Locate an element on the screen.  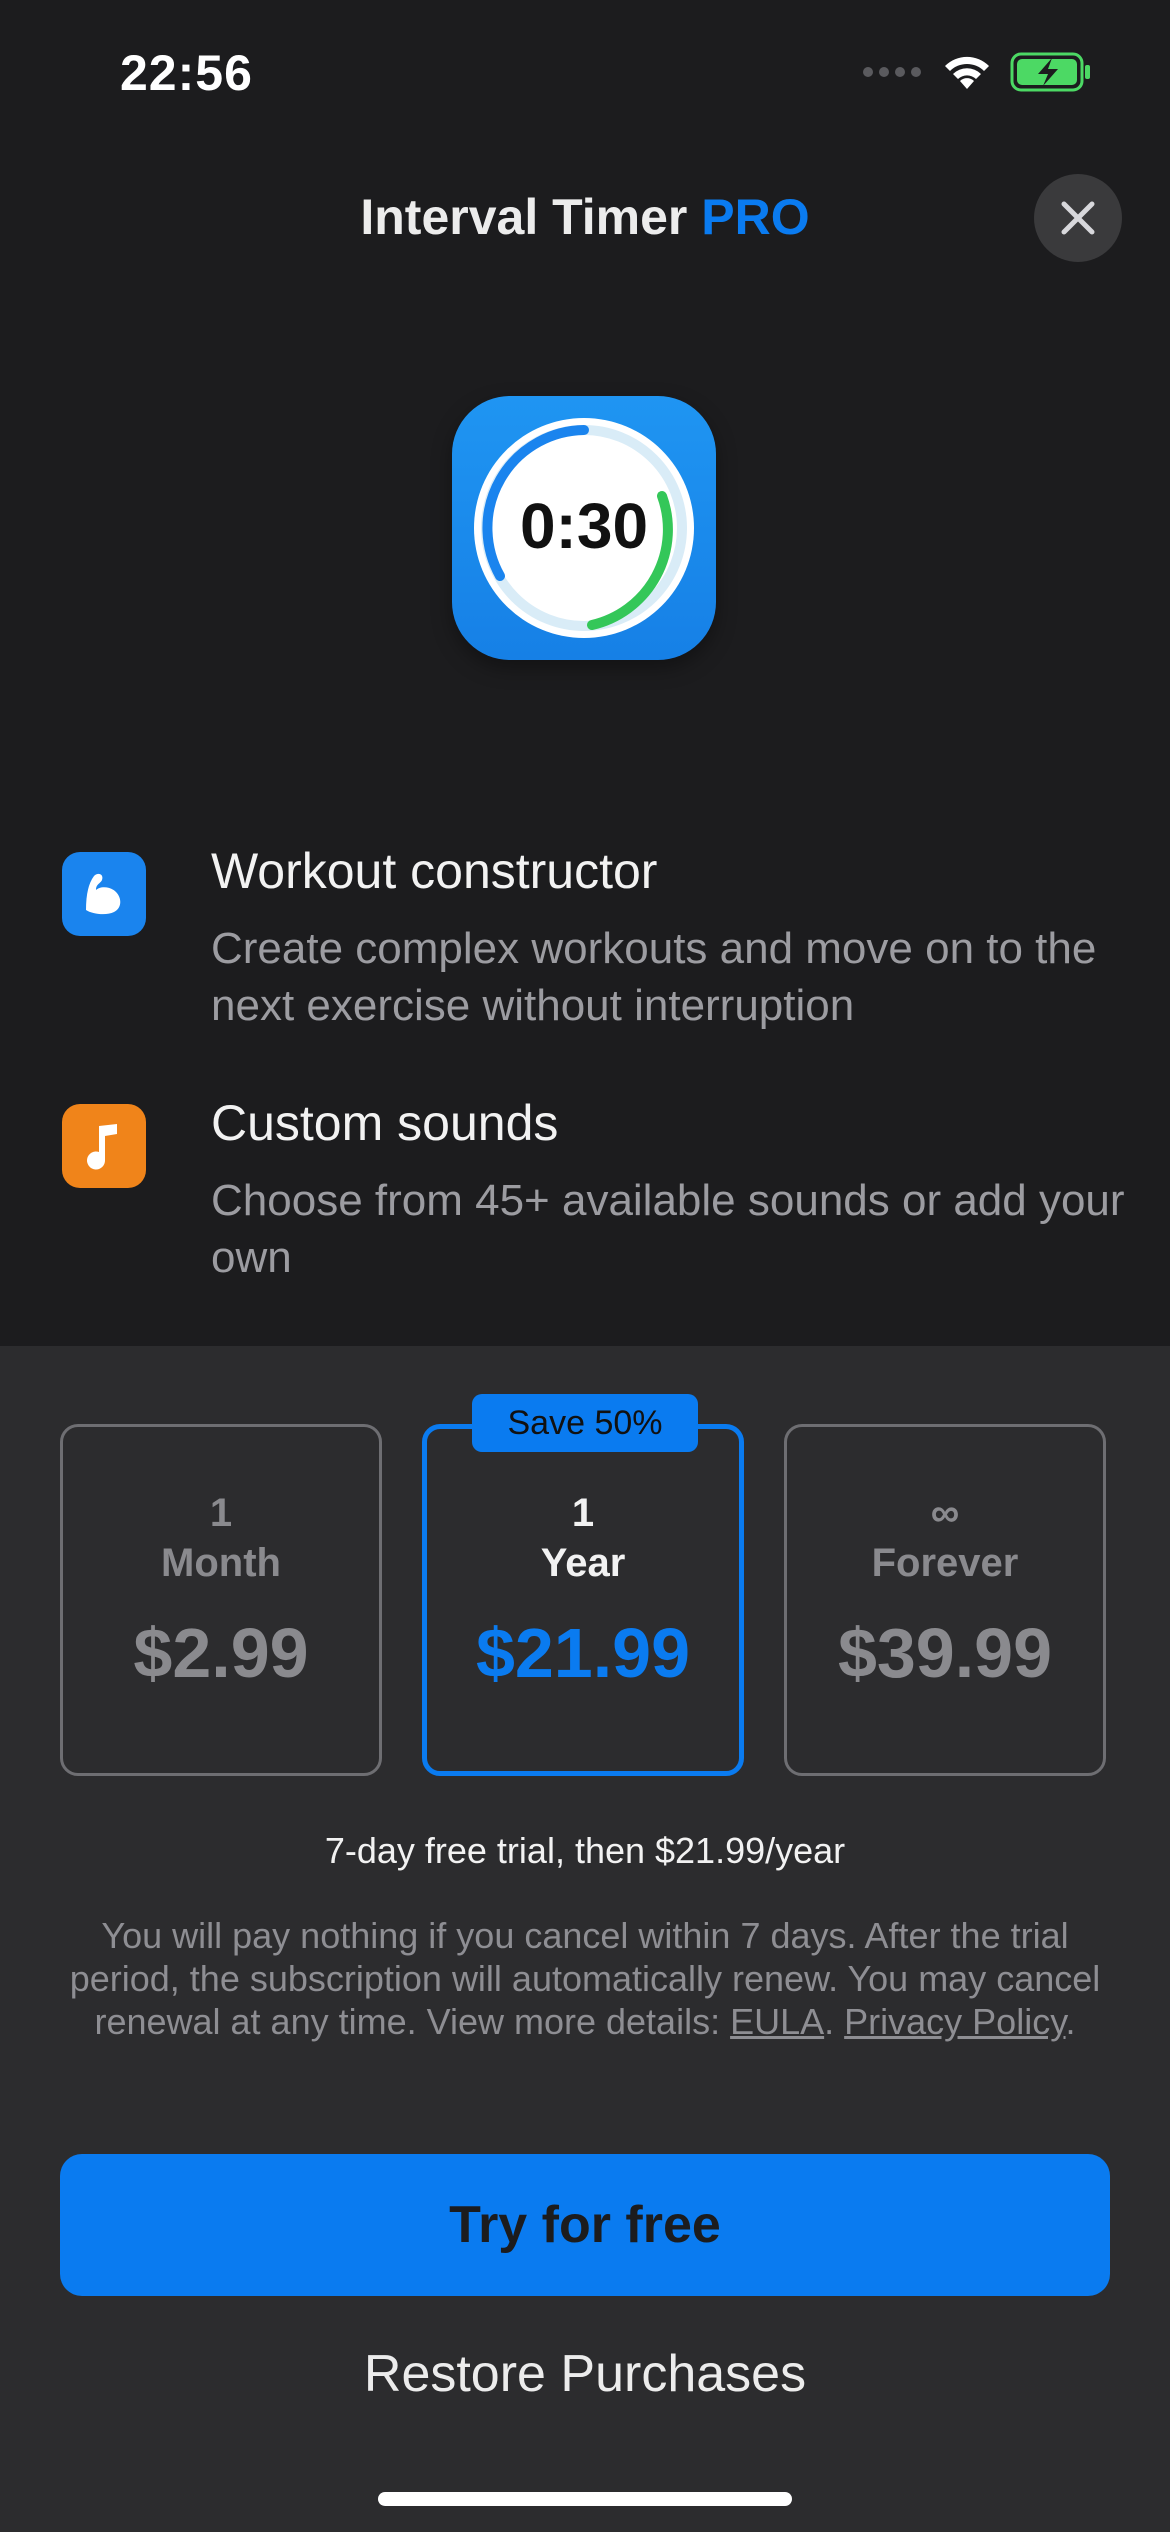
title-text: Interval Timer is located at coordinates (524, 217).